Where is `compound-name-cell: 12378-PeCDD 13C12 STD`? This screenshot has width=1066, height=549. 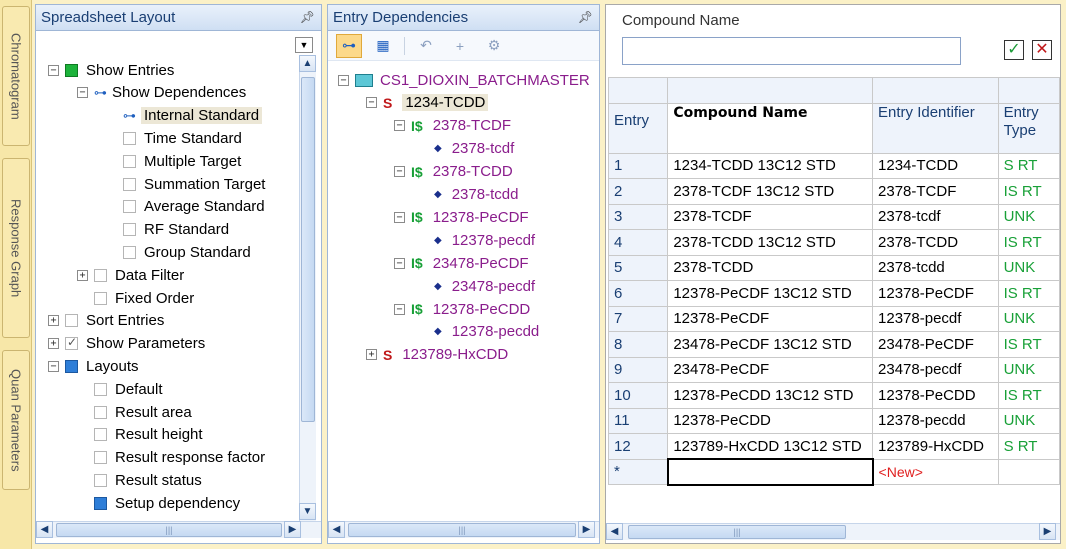 compound-name-cell: 12378-PeCDD 13C12 STD is located at coordinates (770, 395).